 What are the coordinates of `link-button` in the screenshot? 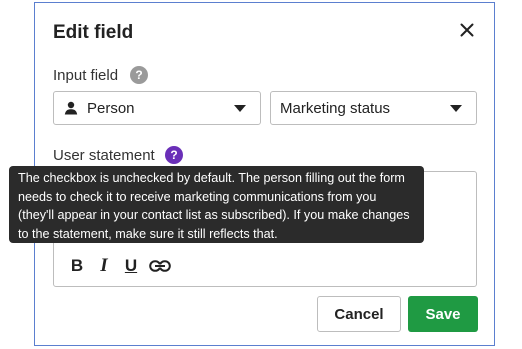 It's located at (160, 266).